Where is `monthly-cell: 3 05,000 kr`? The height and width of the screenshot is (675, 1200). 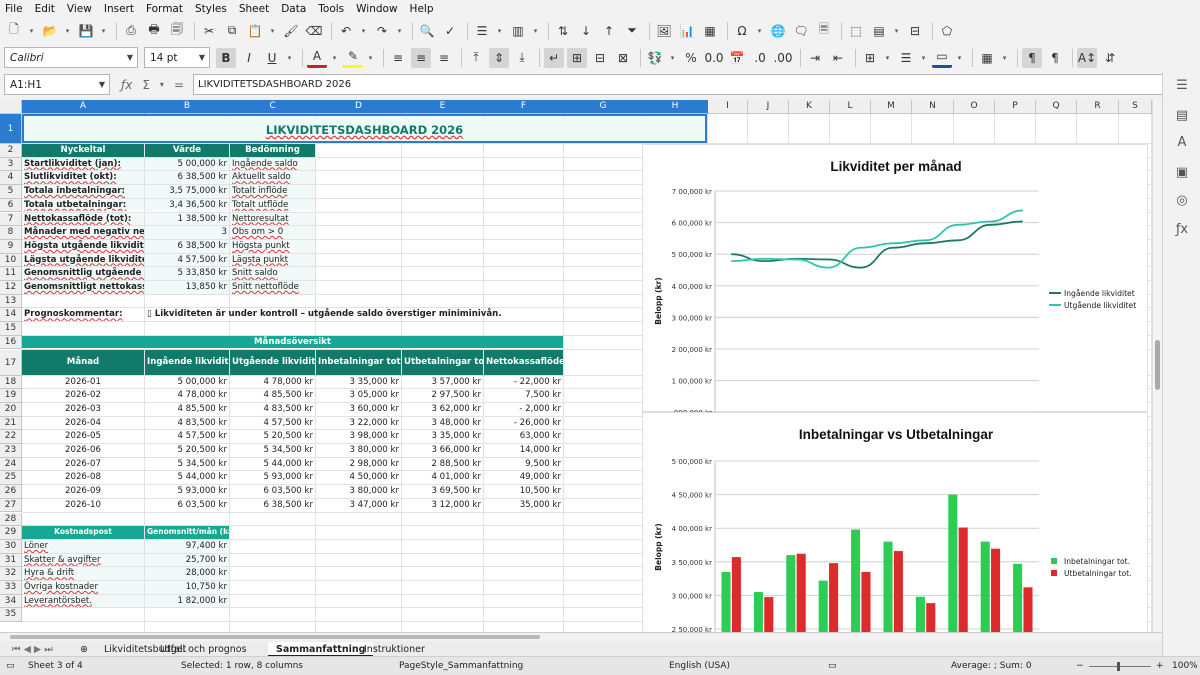 monthly-cell: 3 05,000 kr is located at coordinates (358, 395).